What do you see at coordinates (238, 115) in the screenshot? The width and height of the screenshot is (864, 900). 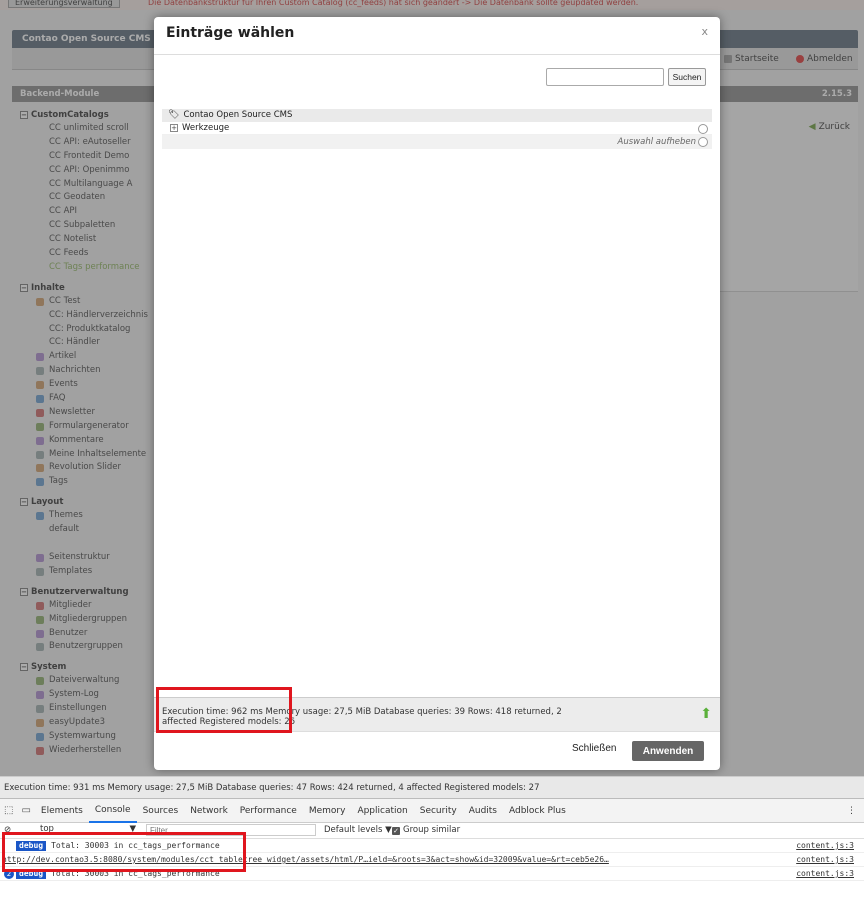 I see `tree-root-label: Contao Open Source CMS` at bounding box center [238, 115].